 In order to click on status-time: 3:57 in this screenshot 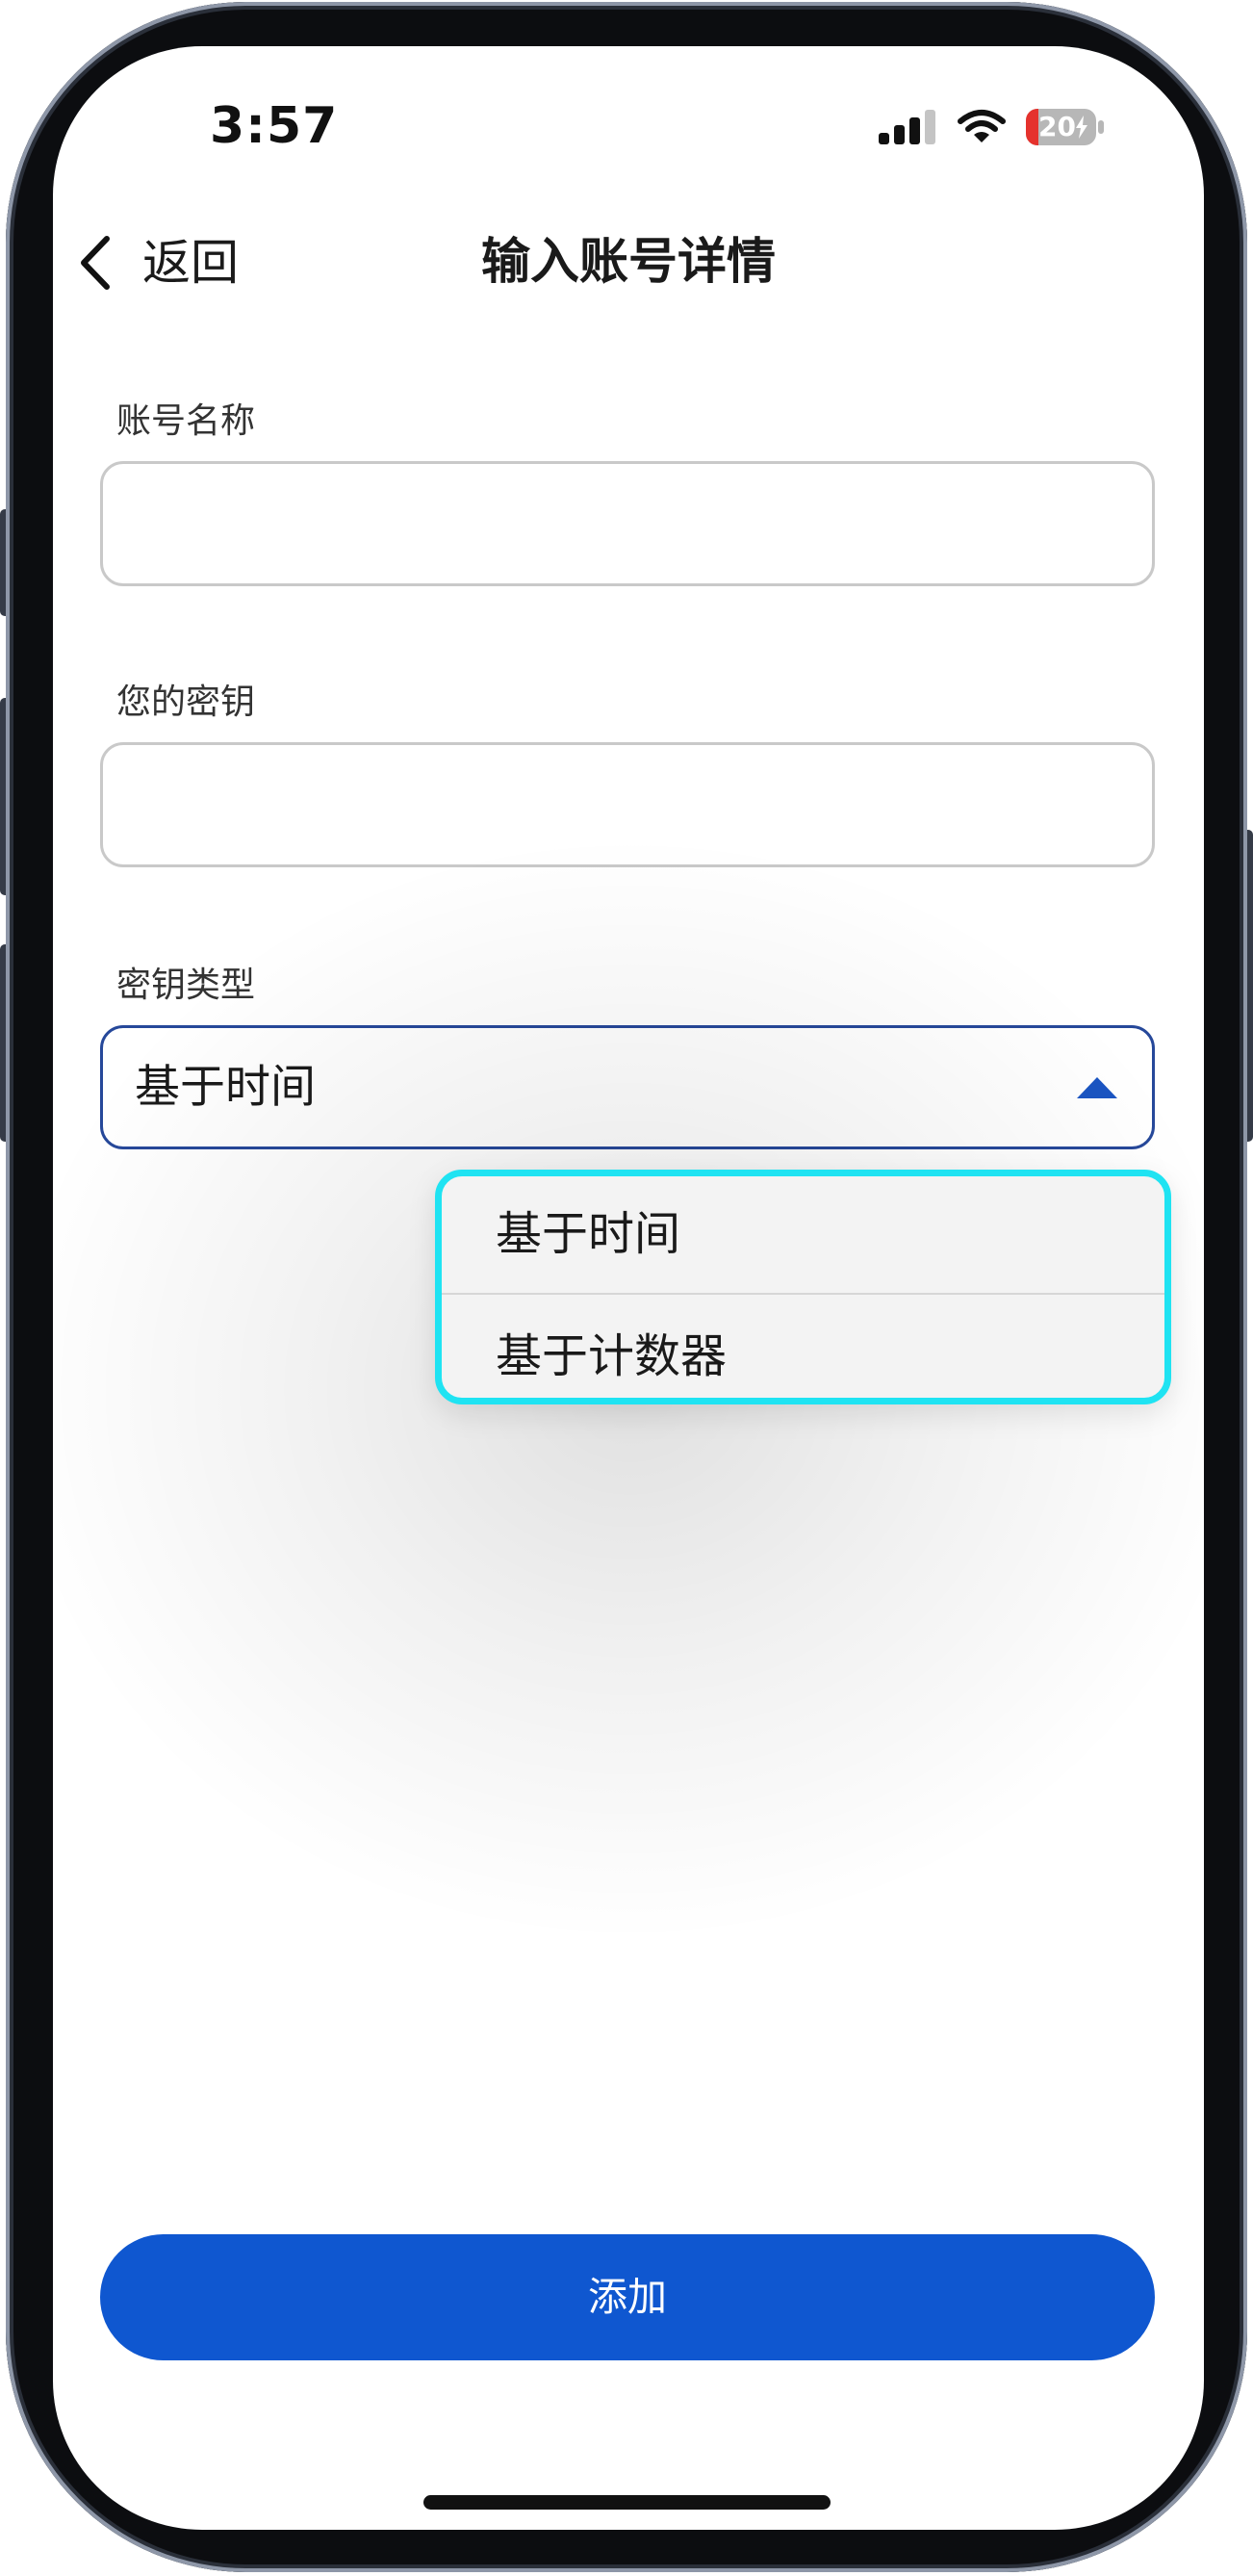, I will do `click(274, 126)`.